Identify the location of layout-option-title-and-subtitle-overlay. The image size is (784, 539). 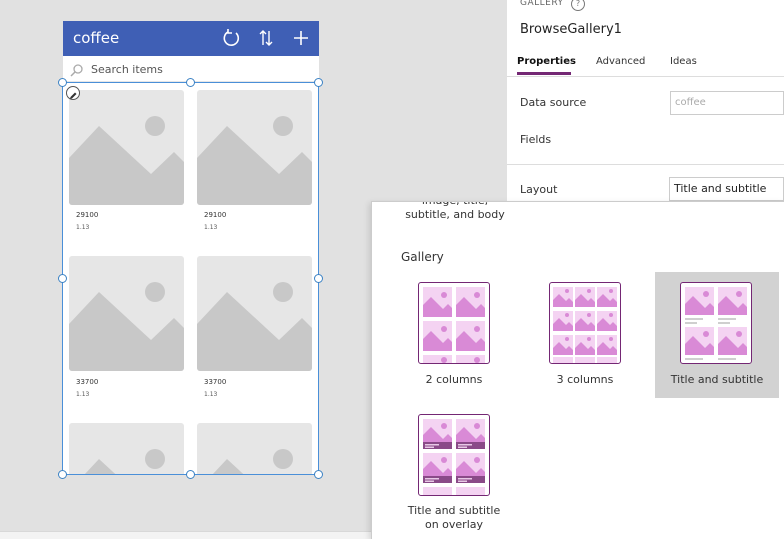
(454, 455).